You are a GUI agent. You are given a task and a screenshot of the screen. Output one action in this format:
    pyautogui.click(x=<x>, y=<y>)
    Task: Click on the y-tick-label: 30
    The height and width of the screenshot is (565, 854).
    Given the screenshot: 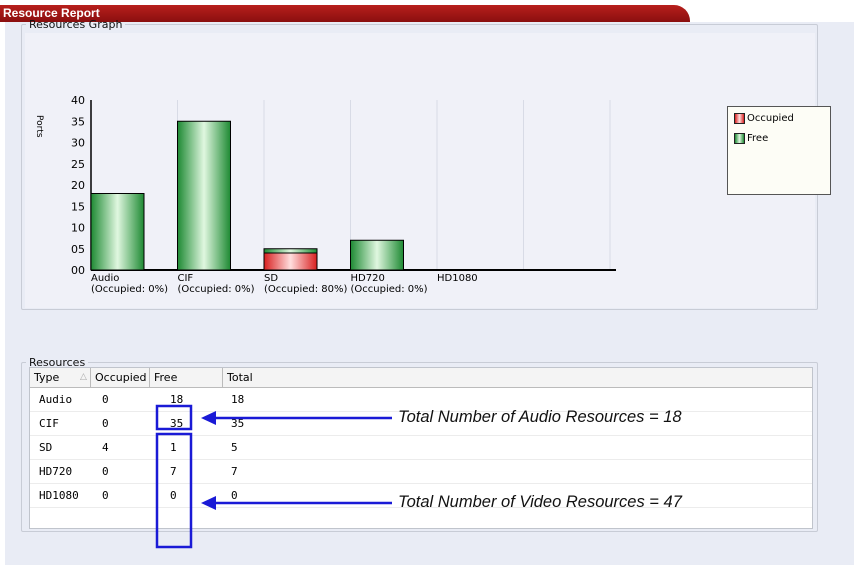 What is the action you would take?
    pyautogui.click(x=78, y=143)
    